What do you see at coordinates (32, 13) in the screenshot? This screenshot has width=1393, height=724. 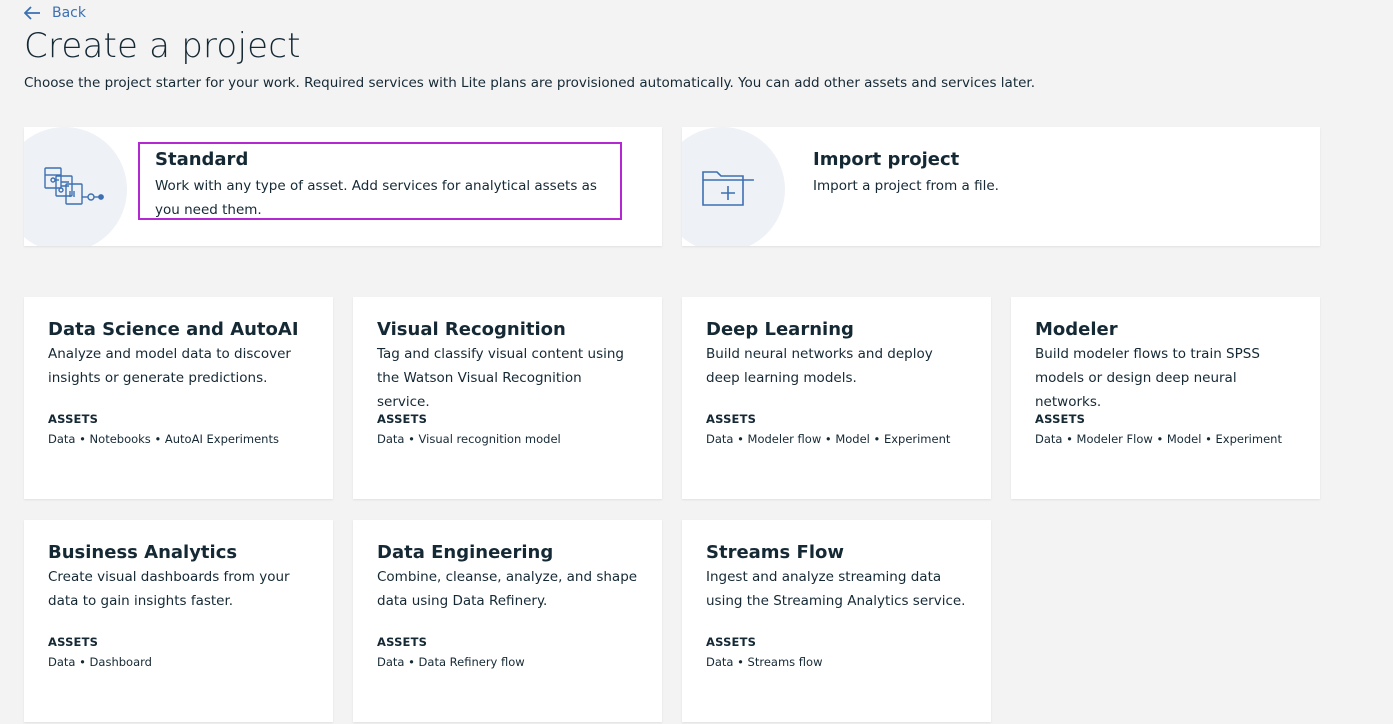 I see `arrow-left-icon` at bounding box center [32, 13].